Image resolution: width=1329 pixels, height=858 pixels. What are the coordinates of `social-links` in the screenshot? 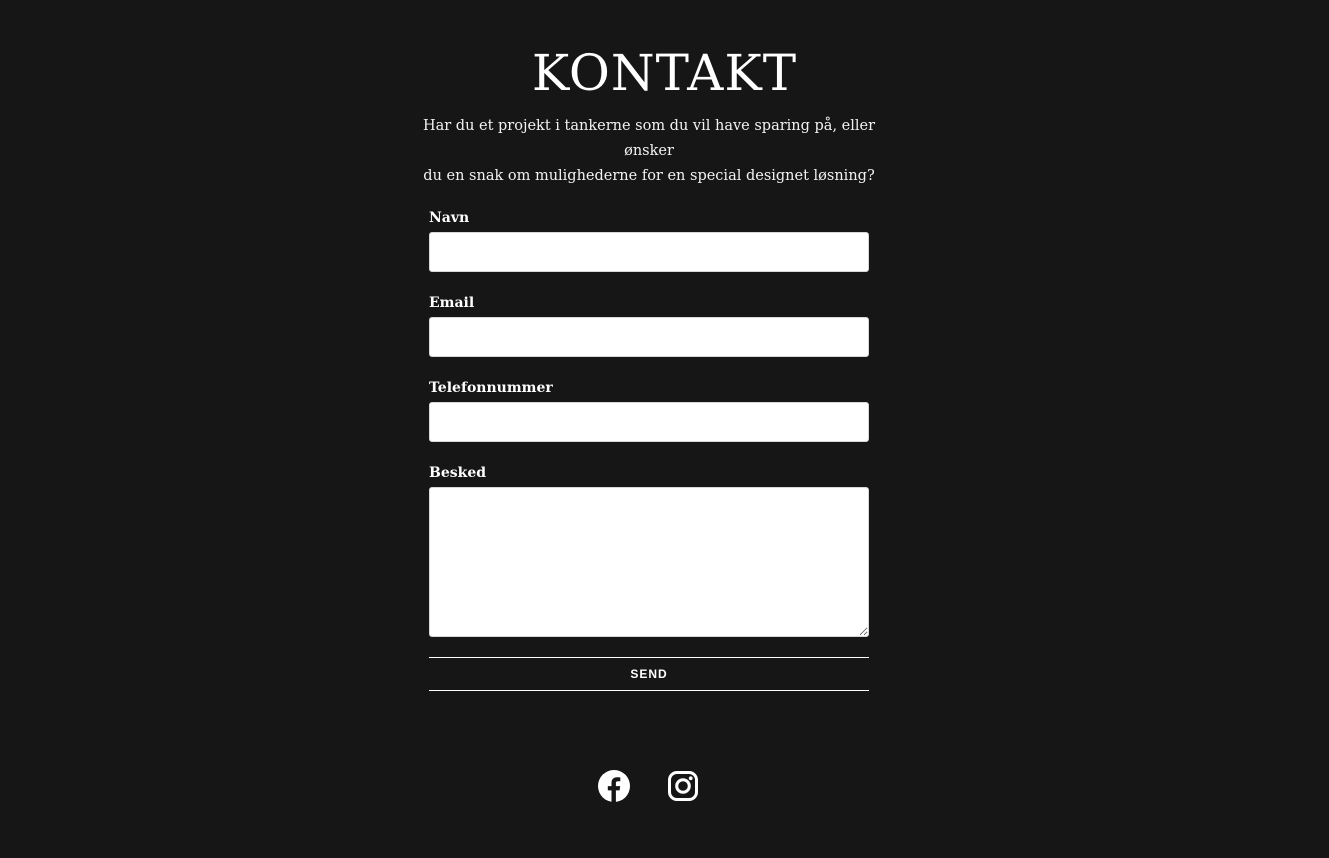 It's located at (664, 786).